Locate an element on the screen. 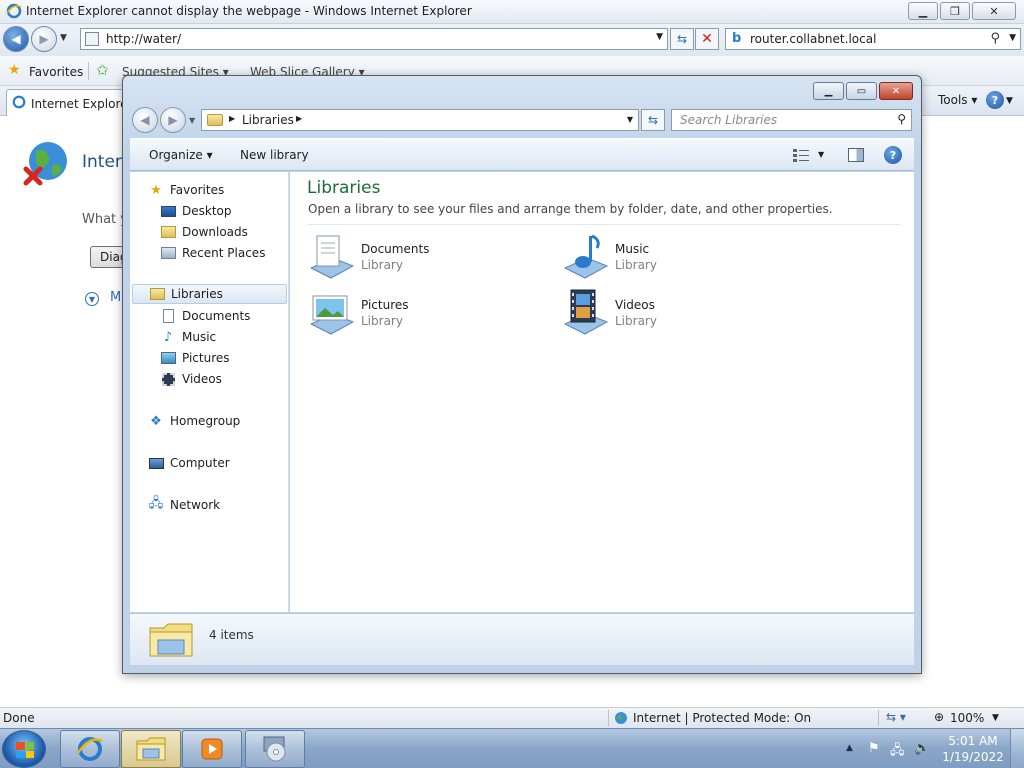 The width and height of the screenshot is (1024, 768). ie-back-button: ◀ is located at coordinates (16, 39).